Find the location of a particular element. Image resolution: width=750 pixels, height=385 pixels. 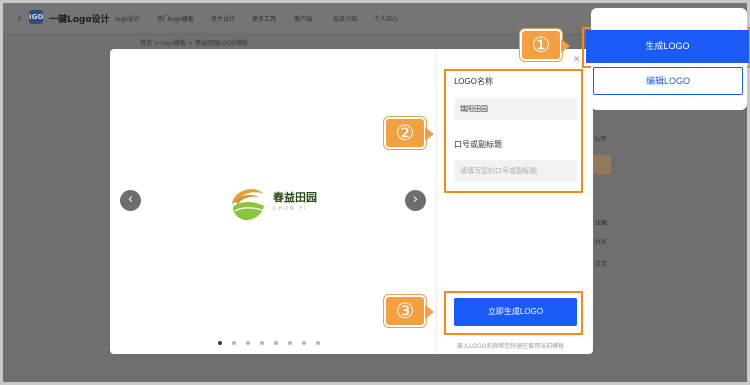

nav-user-center: 个人中心 is located at coordinates (386, 18).